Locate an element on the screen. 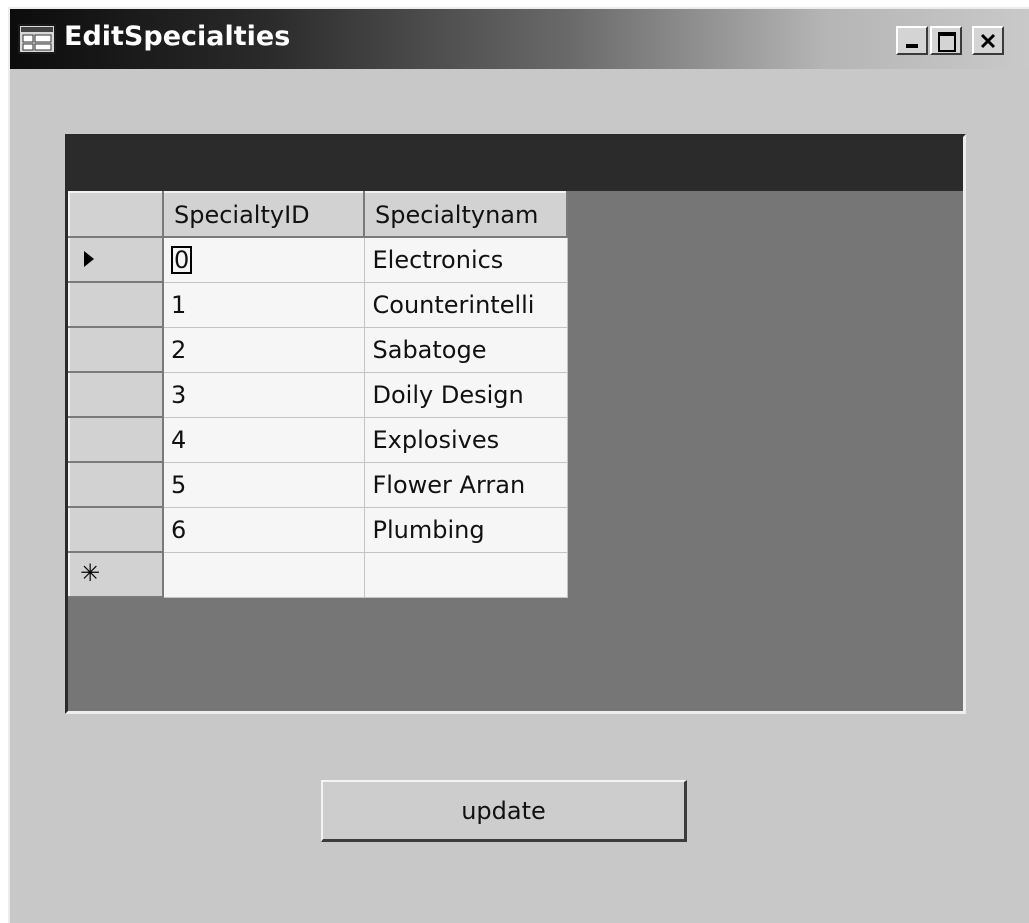  minimize-button is located at coordinates (912, 40).